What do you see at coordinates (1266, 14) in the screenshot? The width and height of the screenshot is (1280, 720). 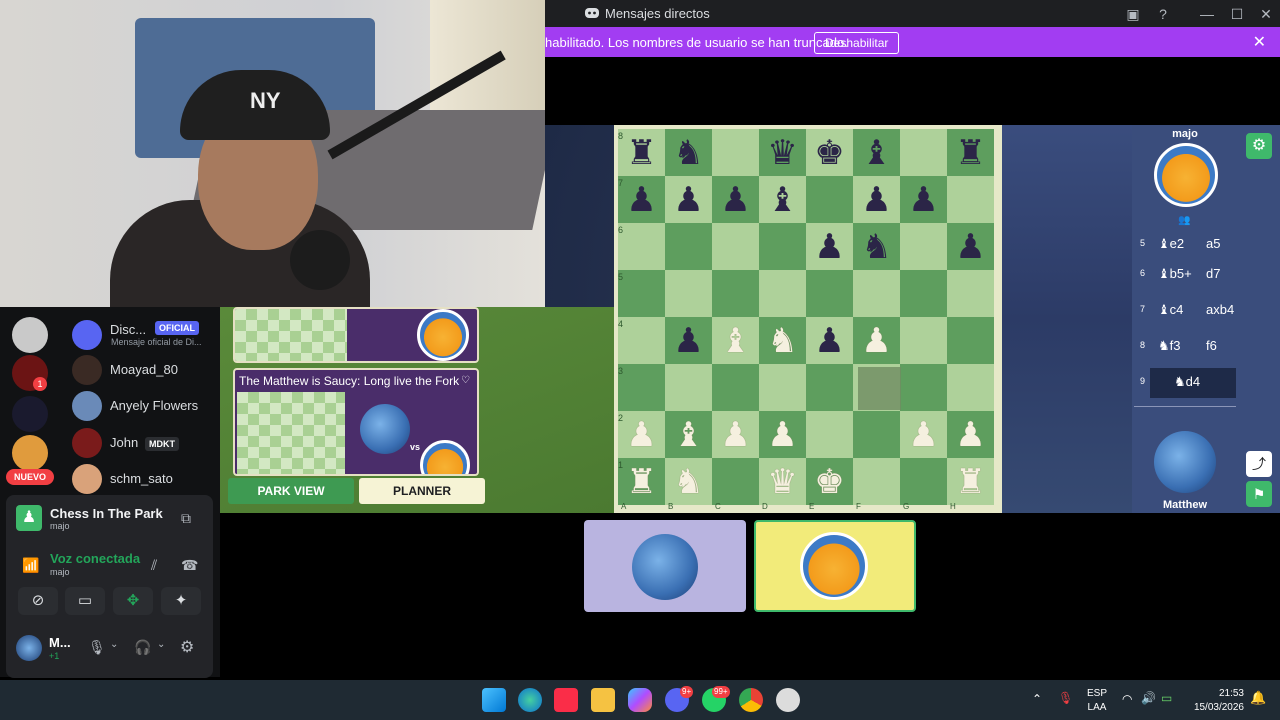 I see `close-window-button: ✕` at bounding box center [1266, 14].